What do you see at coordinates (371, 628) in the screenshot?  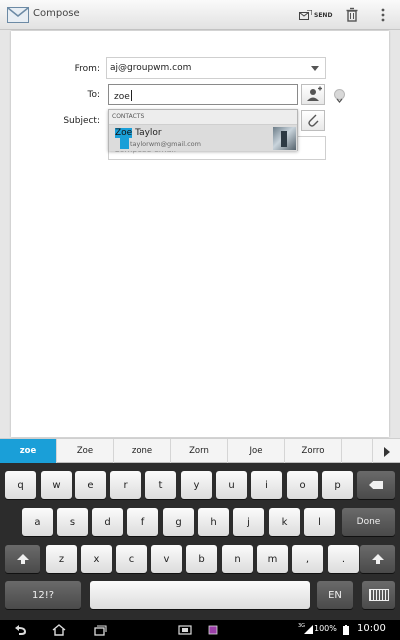 I see `clock: 10:00` at bounding box center [371, 628].